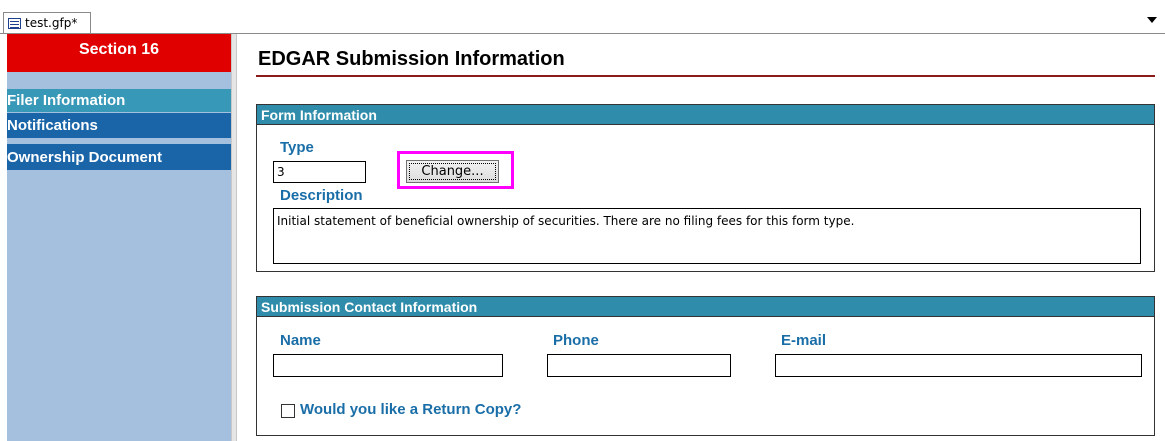 The height and width of the screenshot is (441, 1165). What do you see at coordinates (319, 172) in the screenshot?
I see `type-field: 3` at bounding box center [319, 172].